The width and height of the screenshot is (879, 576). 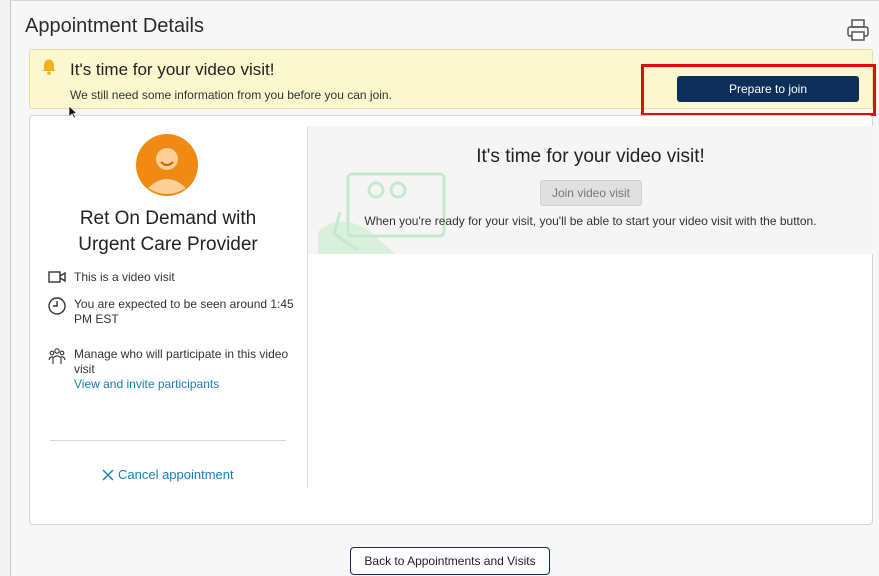 I want to click on banner-title: It's time for your video visit!, so click(x=172, y=69).